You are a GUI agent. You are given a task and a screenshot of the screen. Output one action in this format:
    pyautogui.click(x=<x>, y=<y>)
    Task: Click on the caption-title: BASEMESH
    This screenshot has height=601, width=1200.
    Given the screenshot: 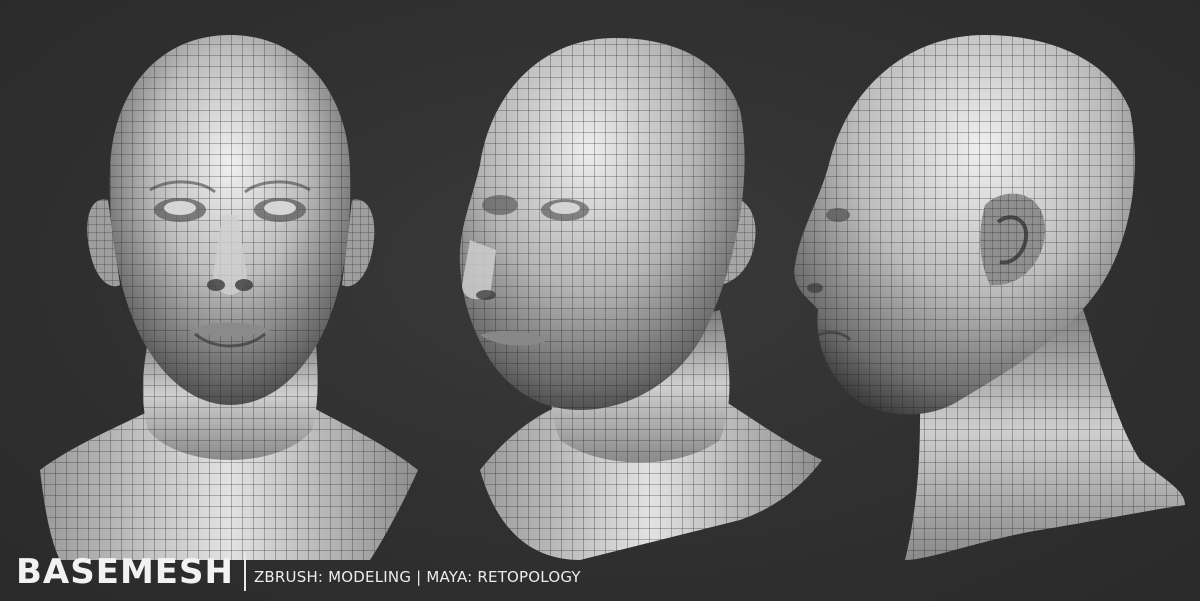 What is the action you would take?
    pyautogui.click(x=125, y=572)
    